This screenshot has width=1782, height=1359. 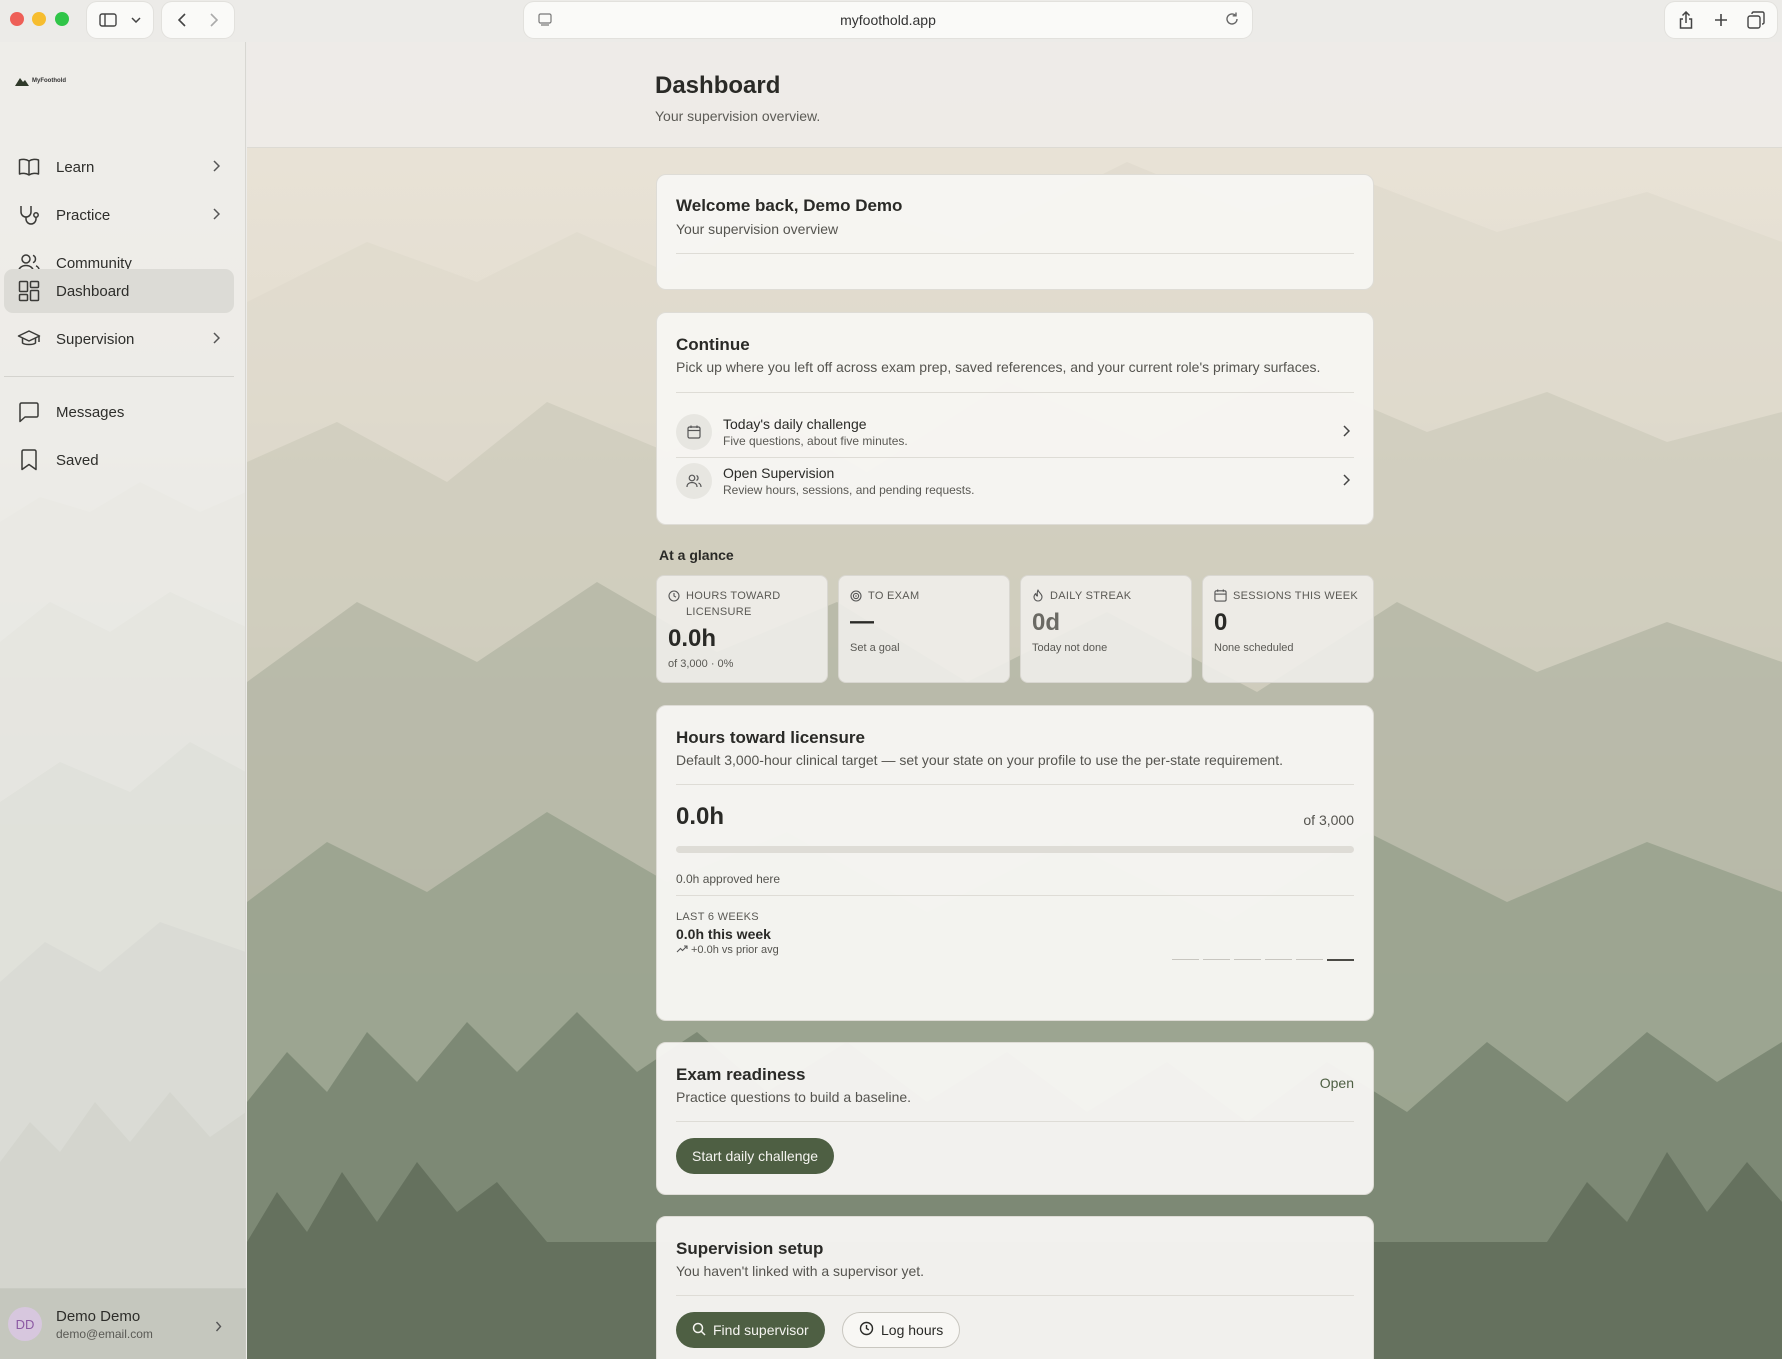 What do you see at coordinates (1755, 20) in the screenshot?
I see `tab-overview-icon` at bounding box center [1755, 20].